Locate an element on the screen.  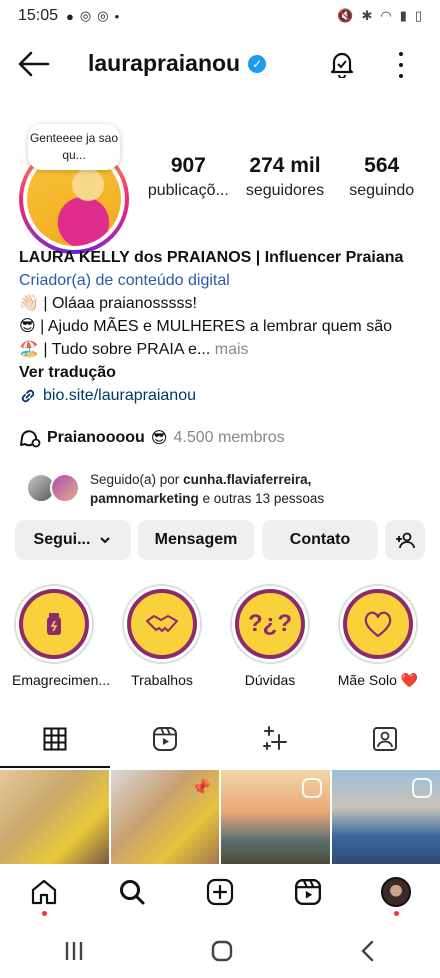
profile-content-tabs is located at coordinates (220, 740).